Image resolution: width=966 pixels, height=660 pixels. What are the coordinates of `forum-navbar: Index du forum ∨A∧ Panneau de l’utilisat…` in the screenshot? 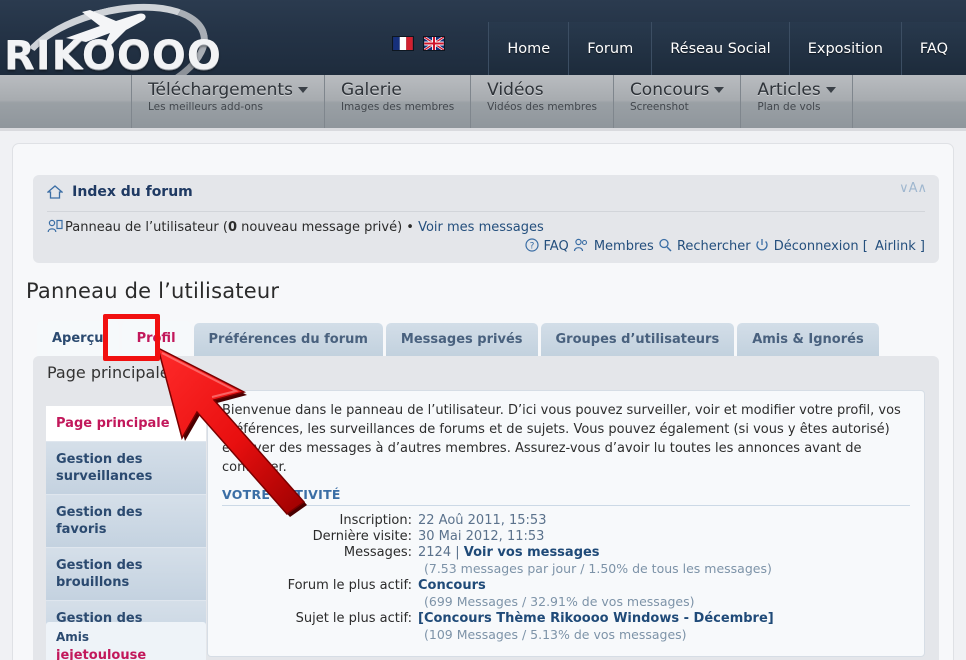 It's located at (486, 219).